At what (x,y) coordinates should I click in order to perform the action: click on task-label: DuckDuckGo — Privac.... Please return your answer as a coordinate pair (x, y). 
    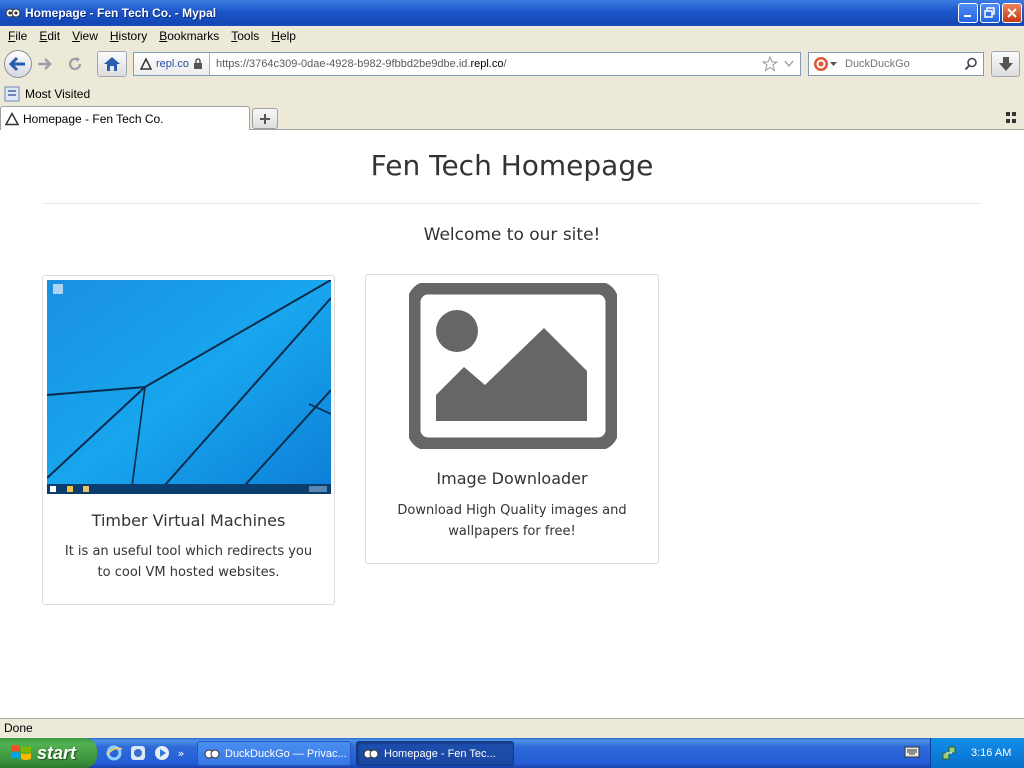
    Looking at the image, I should click on (286, 753).